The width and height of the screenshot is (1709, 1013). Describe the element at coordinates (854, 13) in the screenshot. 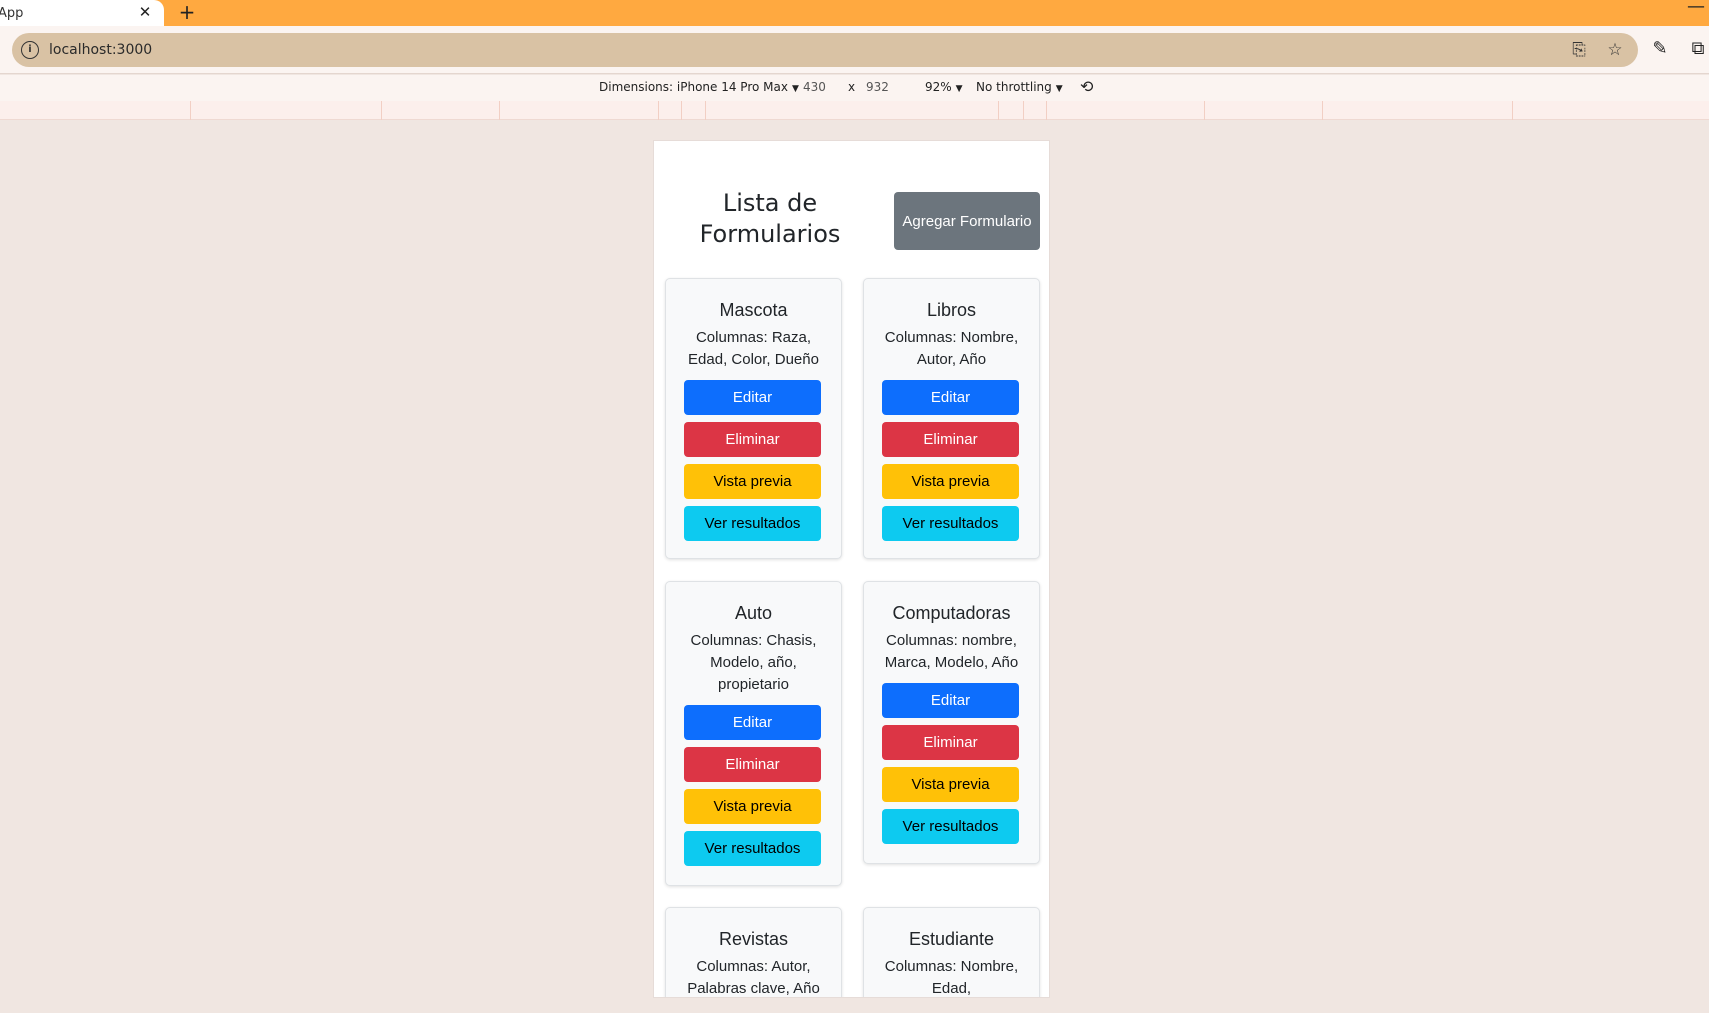

I see `browser-tabstrip: App ✕ + —` at that location.